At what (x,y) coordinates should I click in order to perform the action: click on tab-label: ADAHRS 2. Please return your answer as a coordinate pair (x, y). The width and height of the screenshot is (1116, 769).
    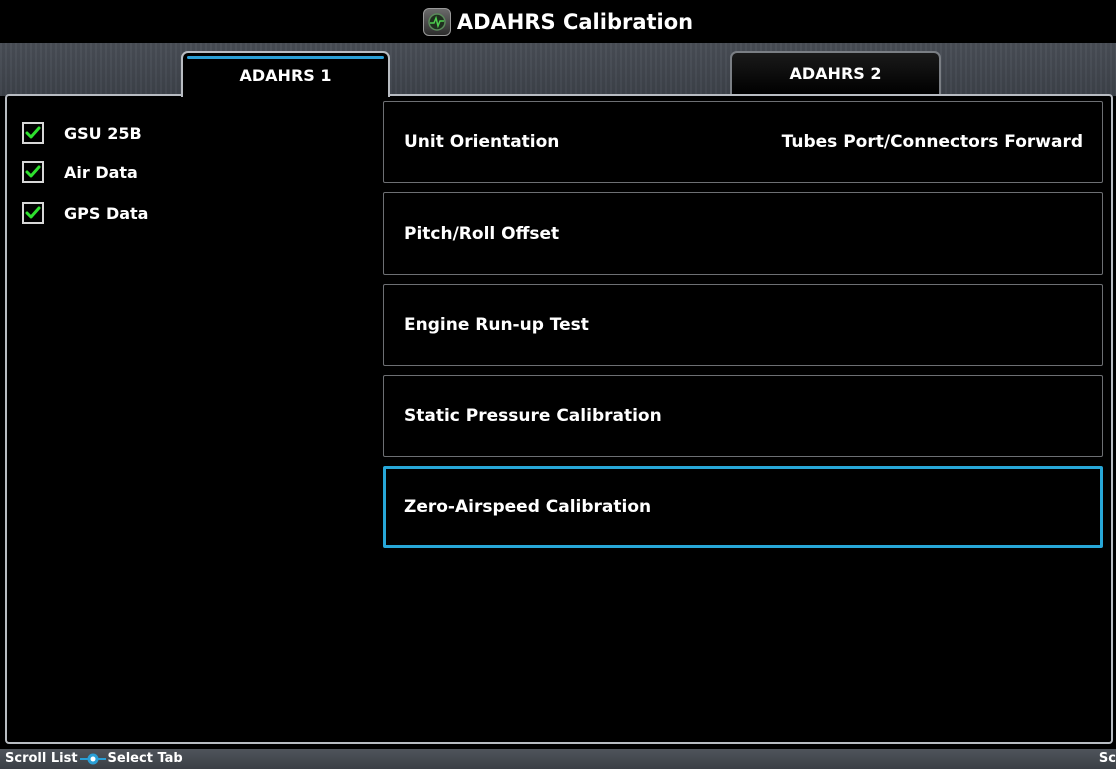
    Looking at the image, I should click on (835, 73).